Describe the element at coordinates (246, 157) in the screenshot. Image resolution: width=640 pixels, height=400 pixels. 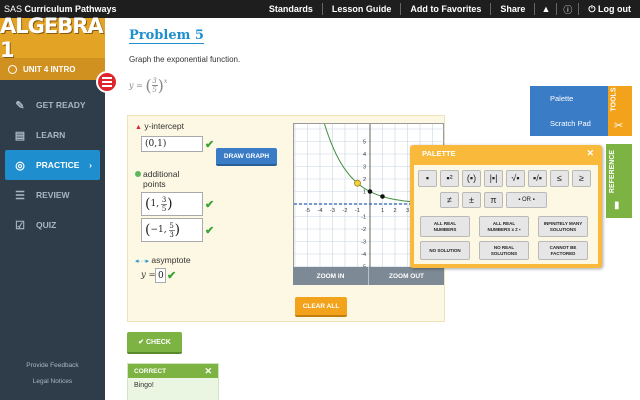
I see `draw-graph-button: DRAW GRAPH` at that location.